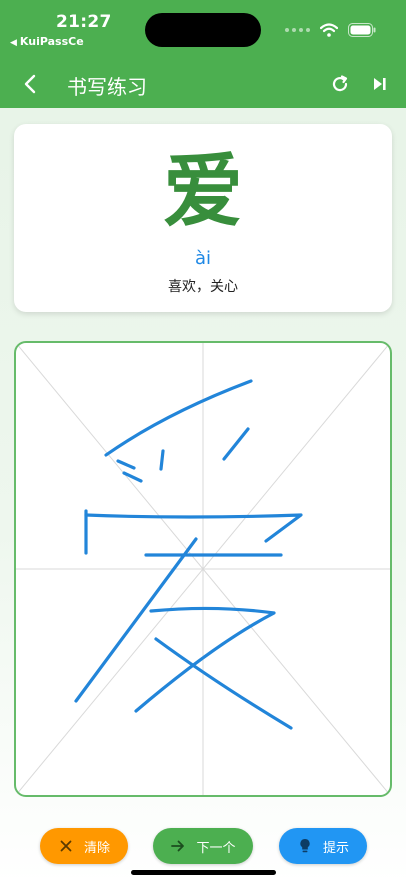  I want to click on chevron-left-icon, so click(30, 84).